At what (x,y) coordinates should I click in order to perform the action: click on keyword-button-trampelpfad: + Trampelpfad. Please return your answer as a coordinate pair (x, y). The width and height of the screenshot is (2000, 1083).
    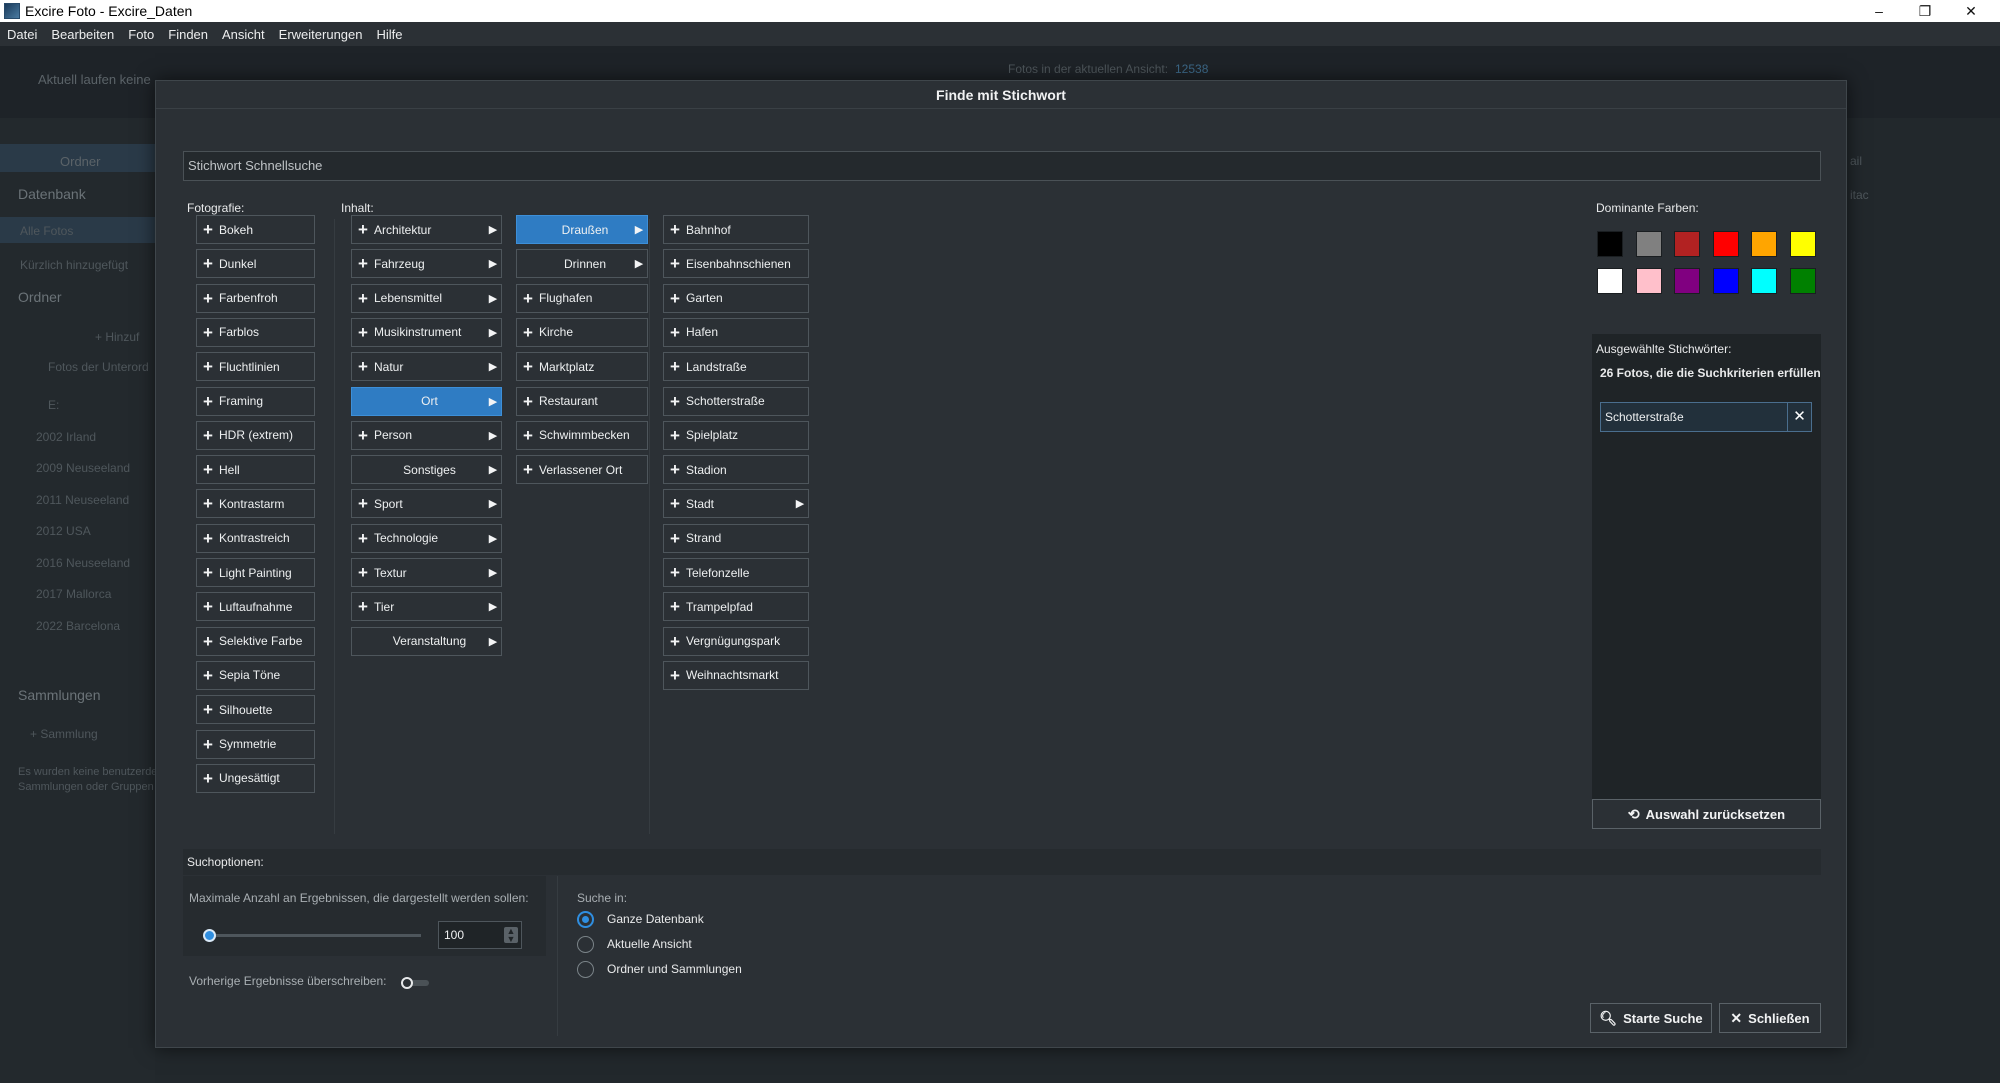
    Looking at the image, I should click on (736, 607).